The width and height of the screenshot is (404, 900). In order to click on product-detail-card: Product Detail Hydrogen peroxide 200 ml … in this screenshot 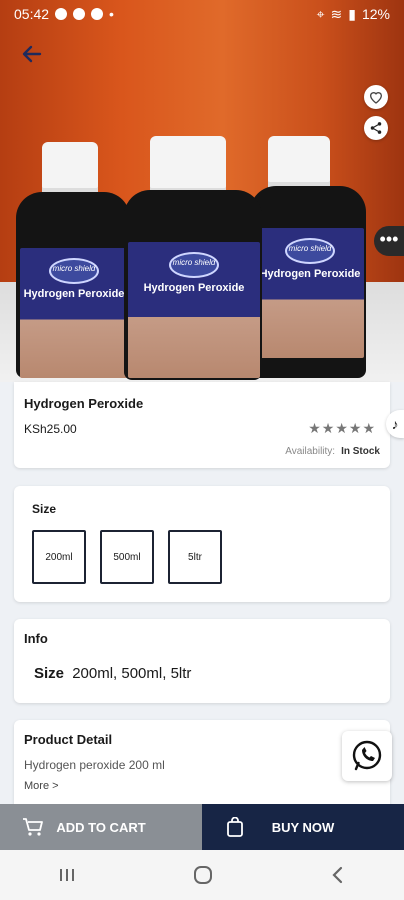, I will do `click(202, 765)`.